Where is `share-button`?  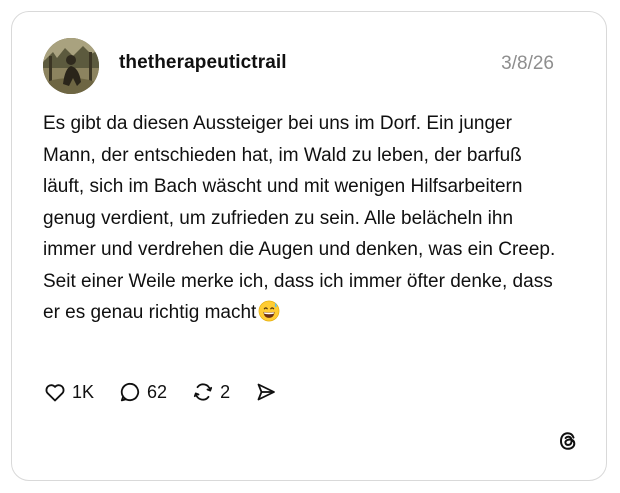
share-button is located at coordinates (268, 392).